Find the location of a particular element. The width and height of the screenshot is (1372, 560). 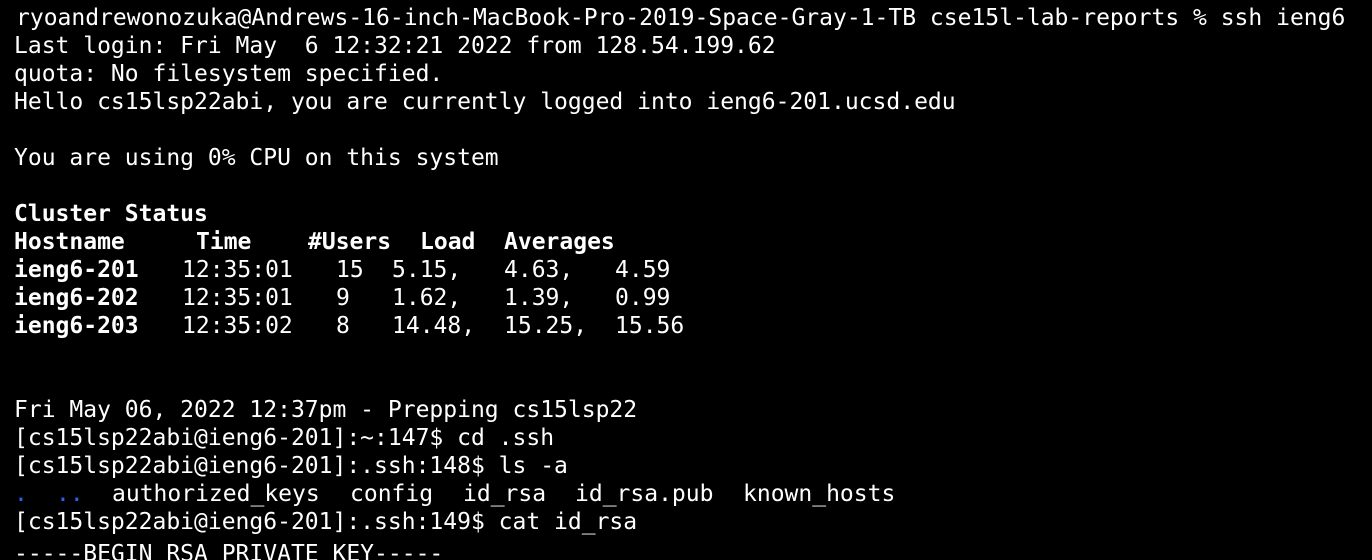

row-load-1: 5.15, is located at coordinates (427, 270).